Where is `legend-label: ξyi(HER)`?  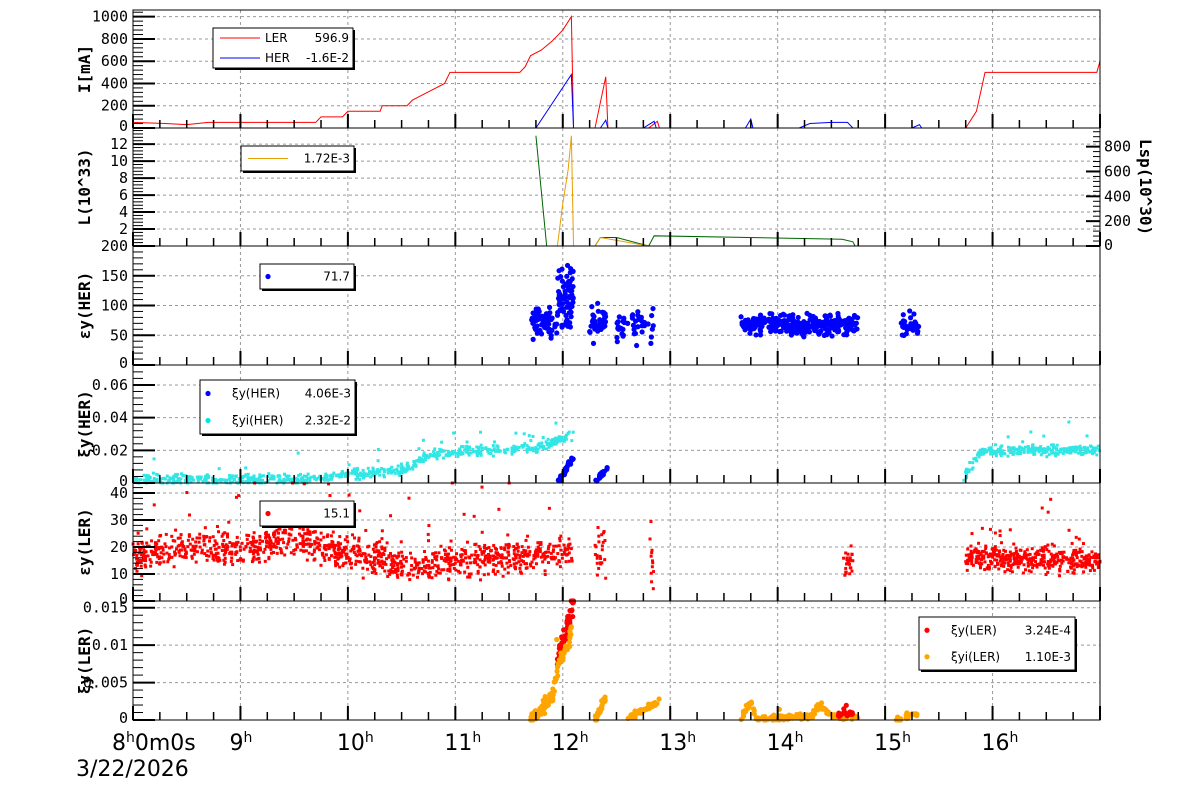 legend-label: ξyi(HER) is located at coordinates (257, 421).